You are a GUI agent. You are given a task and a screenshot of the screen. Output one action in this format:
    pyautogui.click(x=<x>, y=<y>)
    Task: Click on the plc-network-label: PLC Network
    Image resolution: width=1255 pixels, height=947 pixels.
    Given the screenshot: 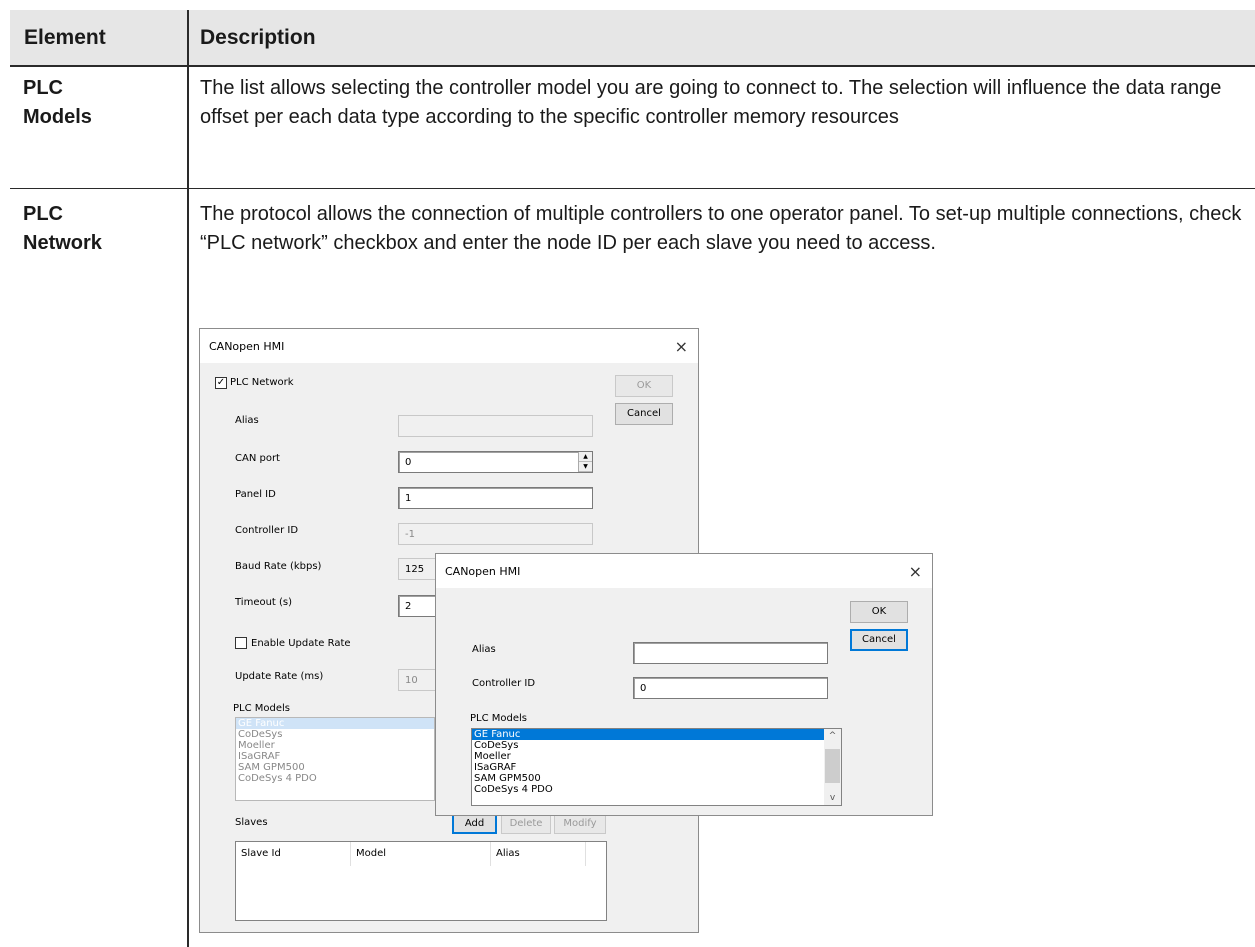 What is the action you would take?
    pyautogui.click(x=262, y=382)
    